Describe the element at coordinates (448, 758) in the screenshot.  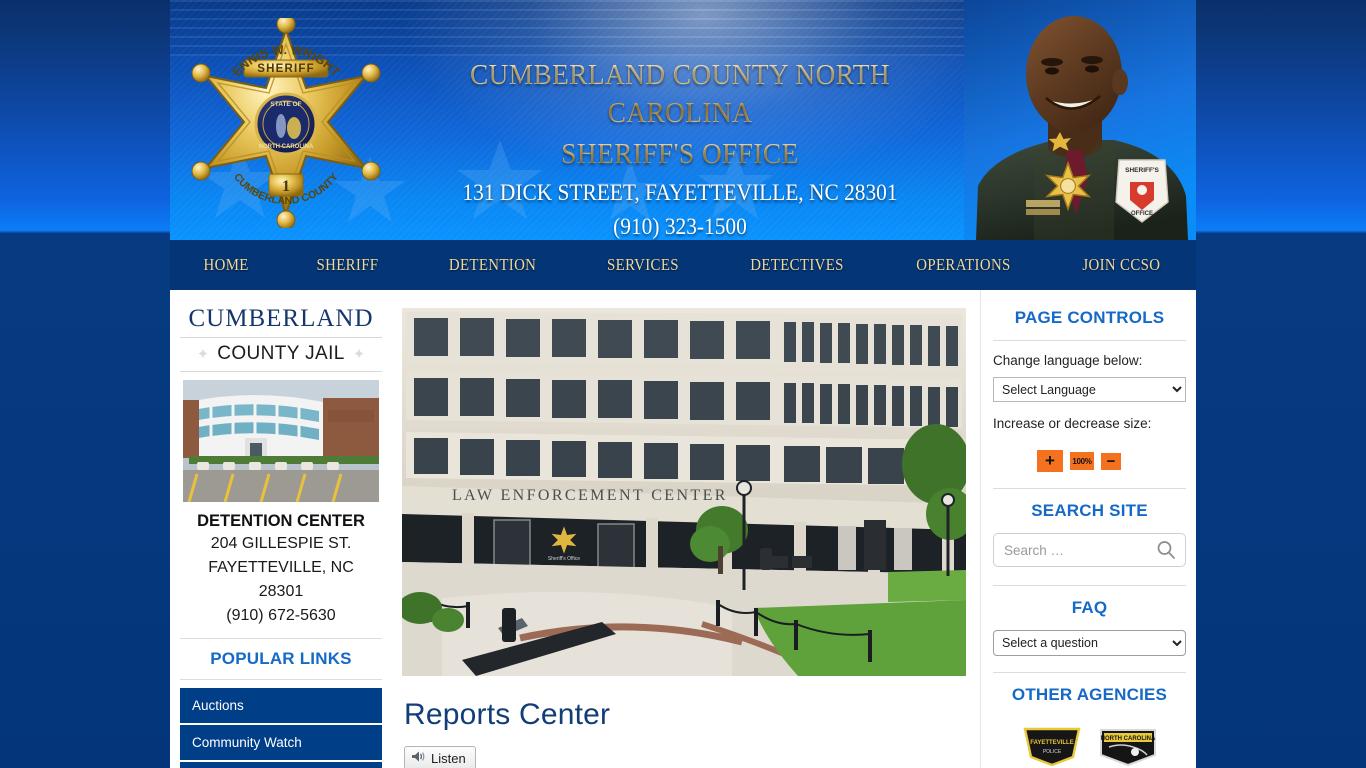
I see `listen-button-label: Listen` at that location.